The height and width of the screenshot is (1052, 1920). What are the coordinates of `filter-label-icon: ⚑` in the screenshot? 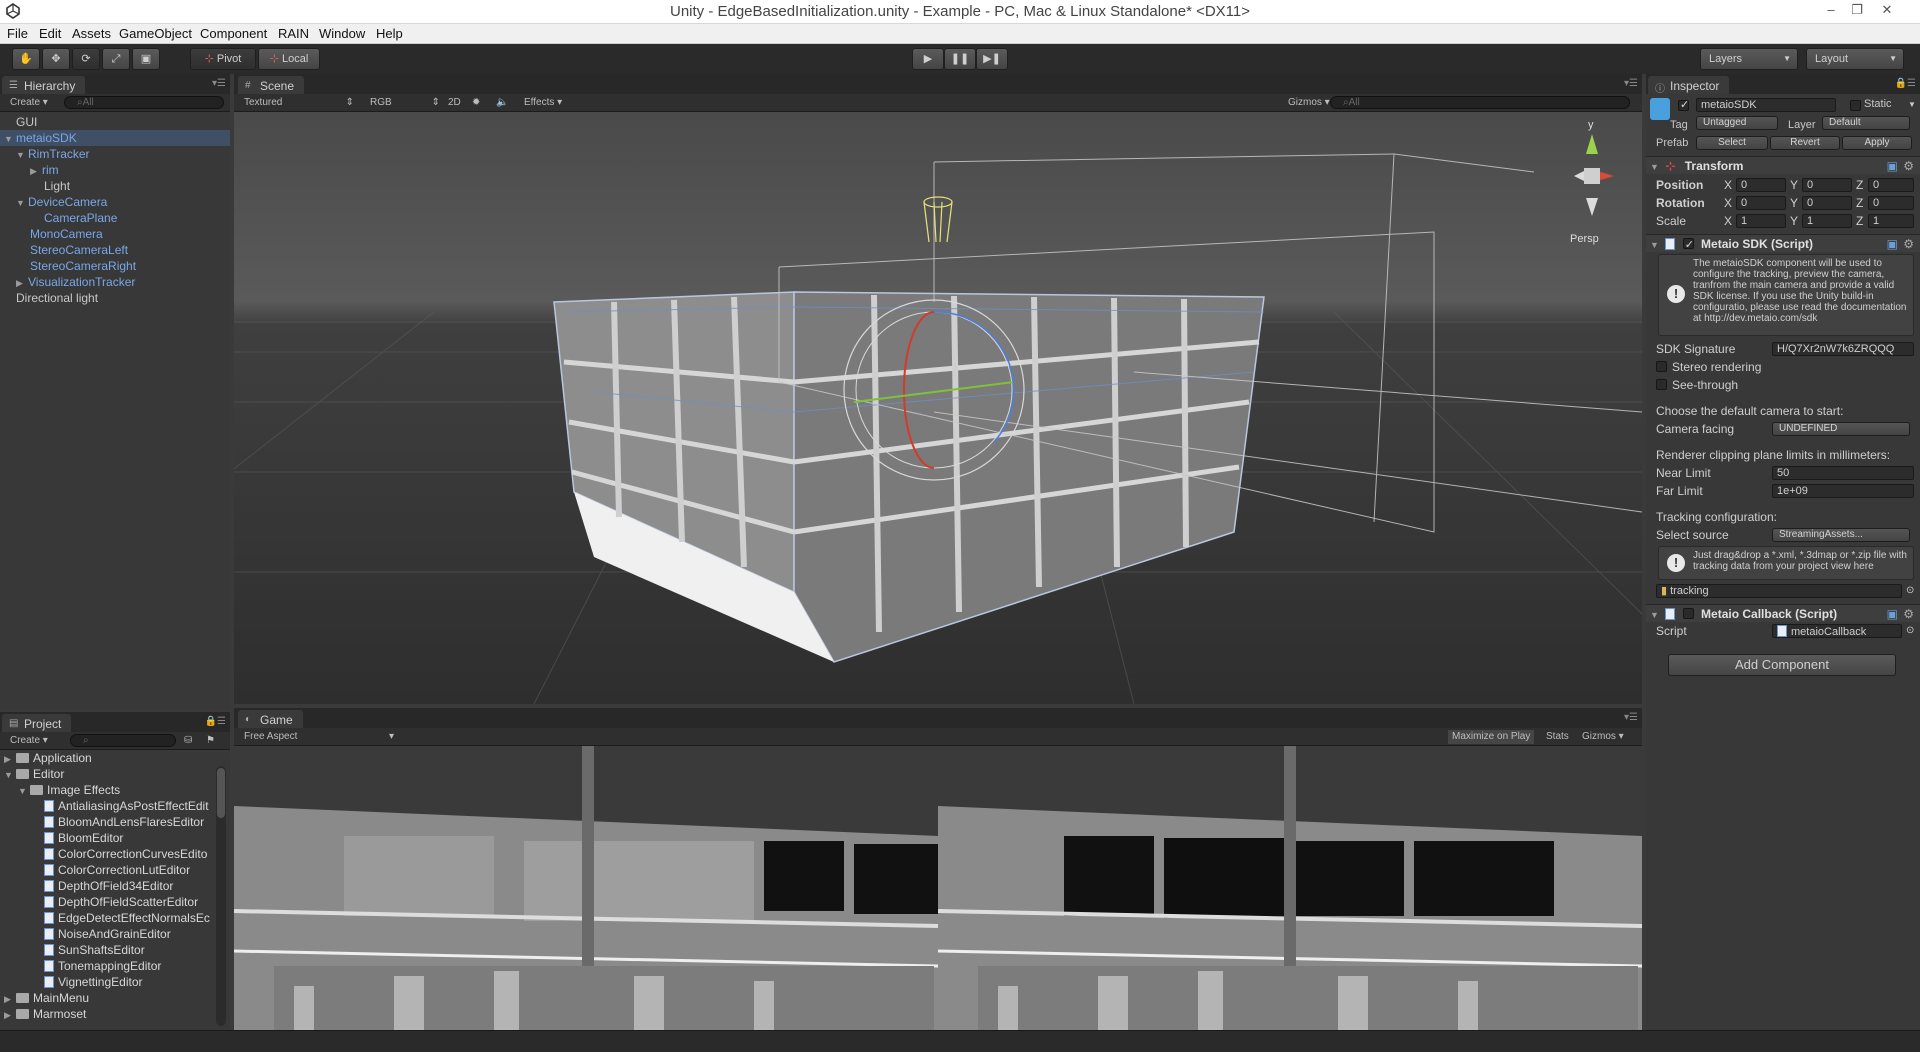 It's located at (210, 741).